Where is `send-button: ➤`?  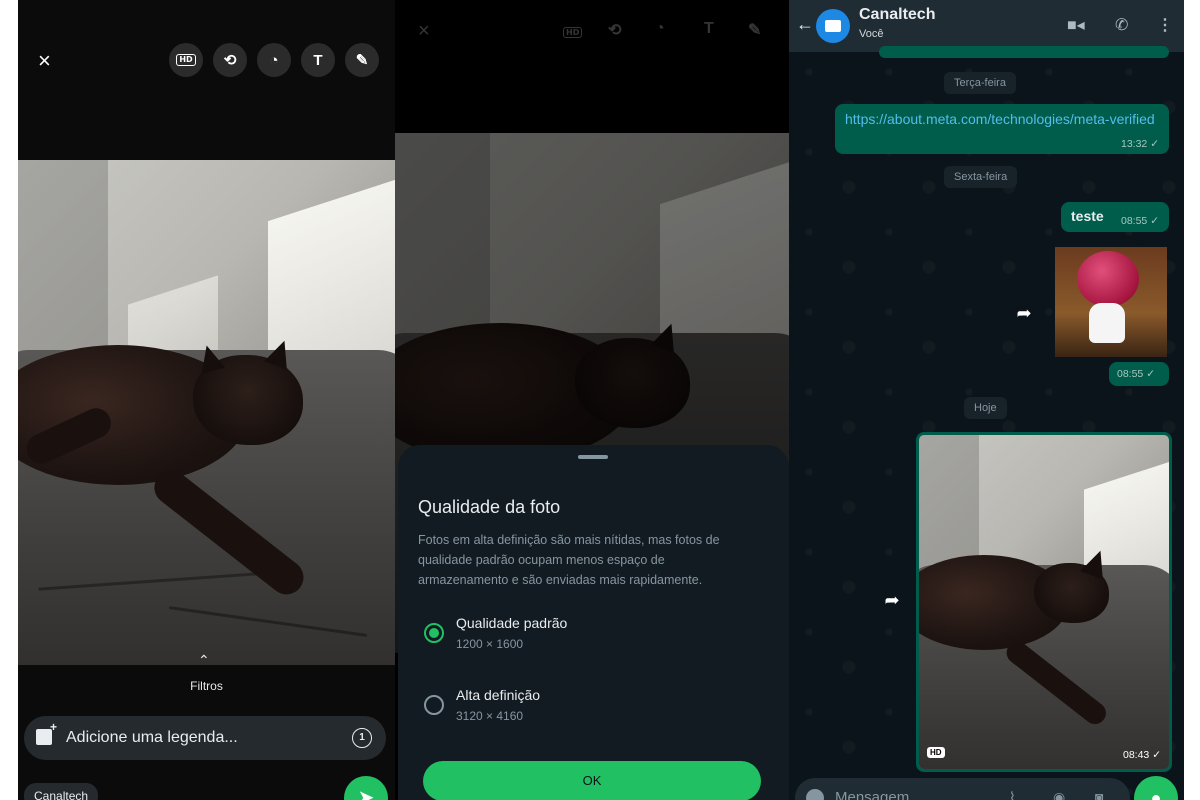
send-button: ➤ is located at coordinates (366, 788).